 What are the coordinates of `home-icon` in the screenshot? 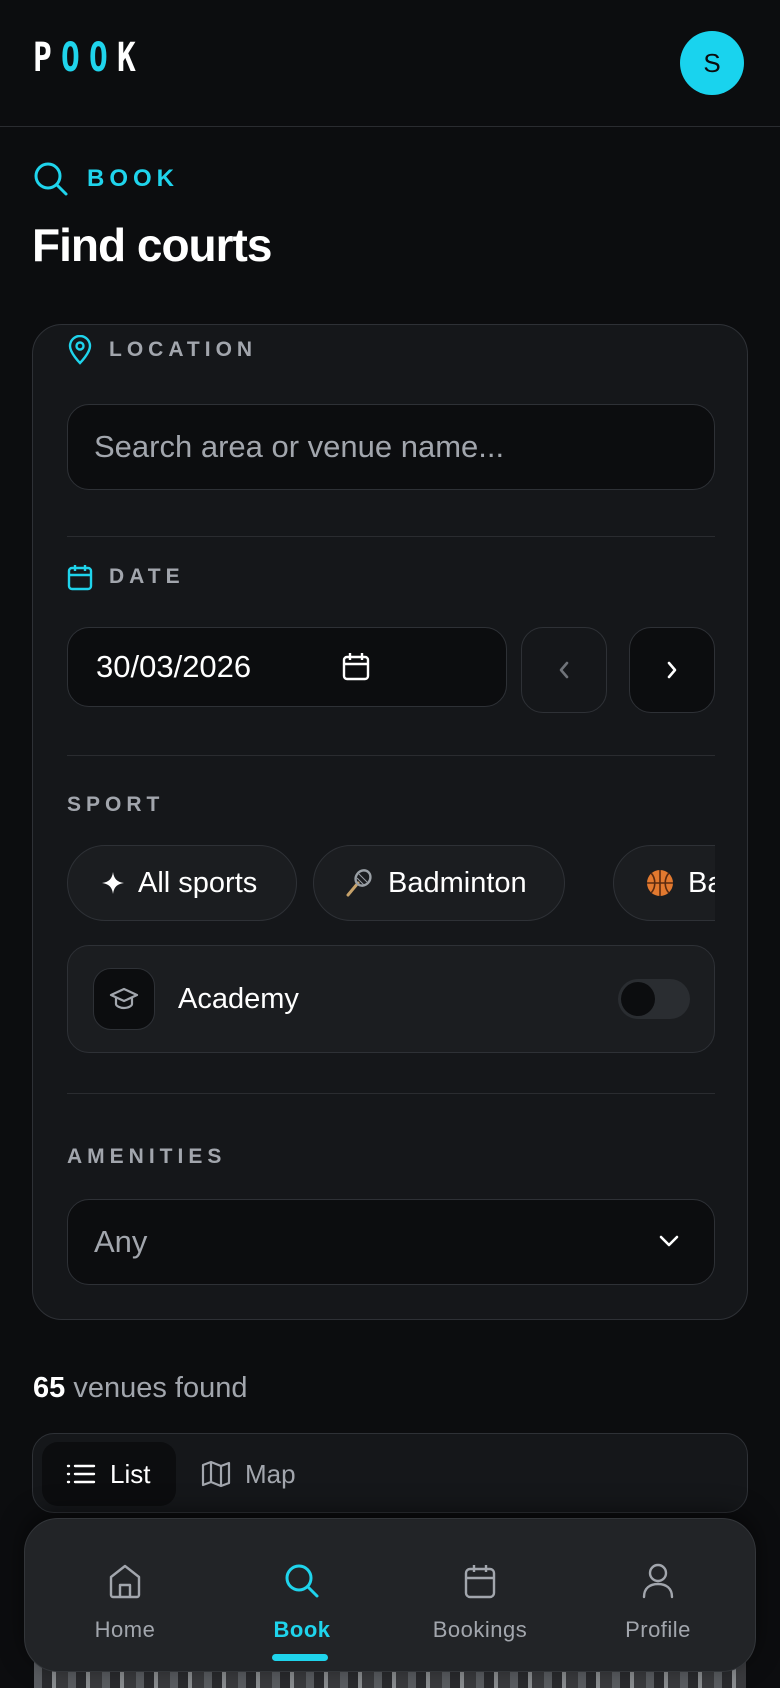 It's located at (125, 1581).